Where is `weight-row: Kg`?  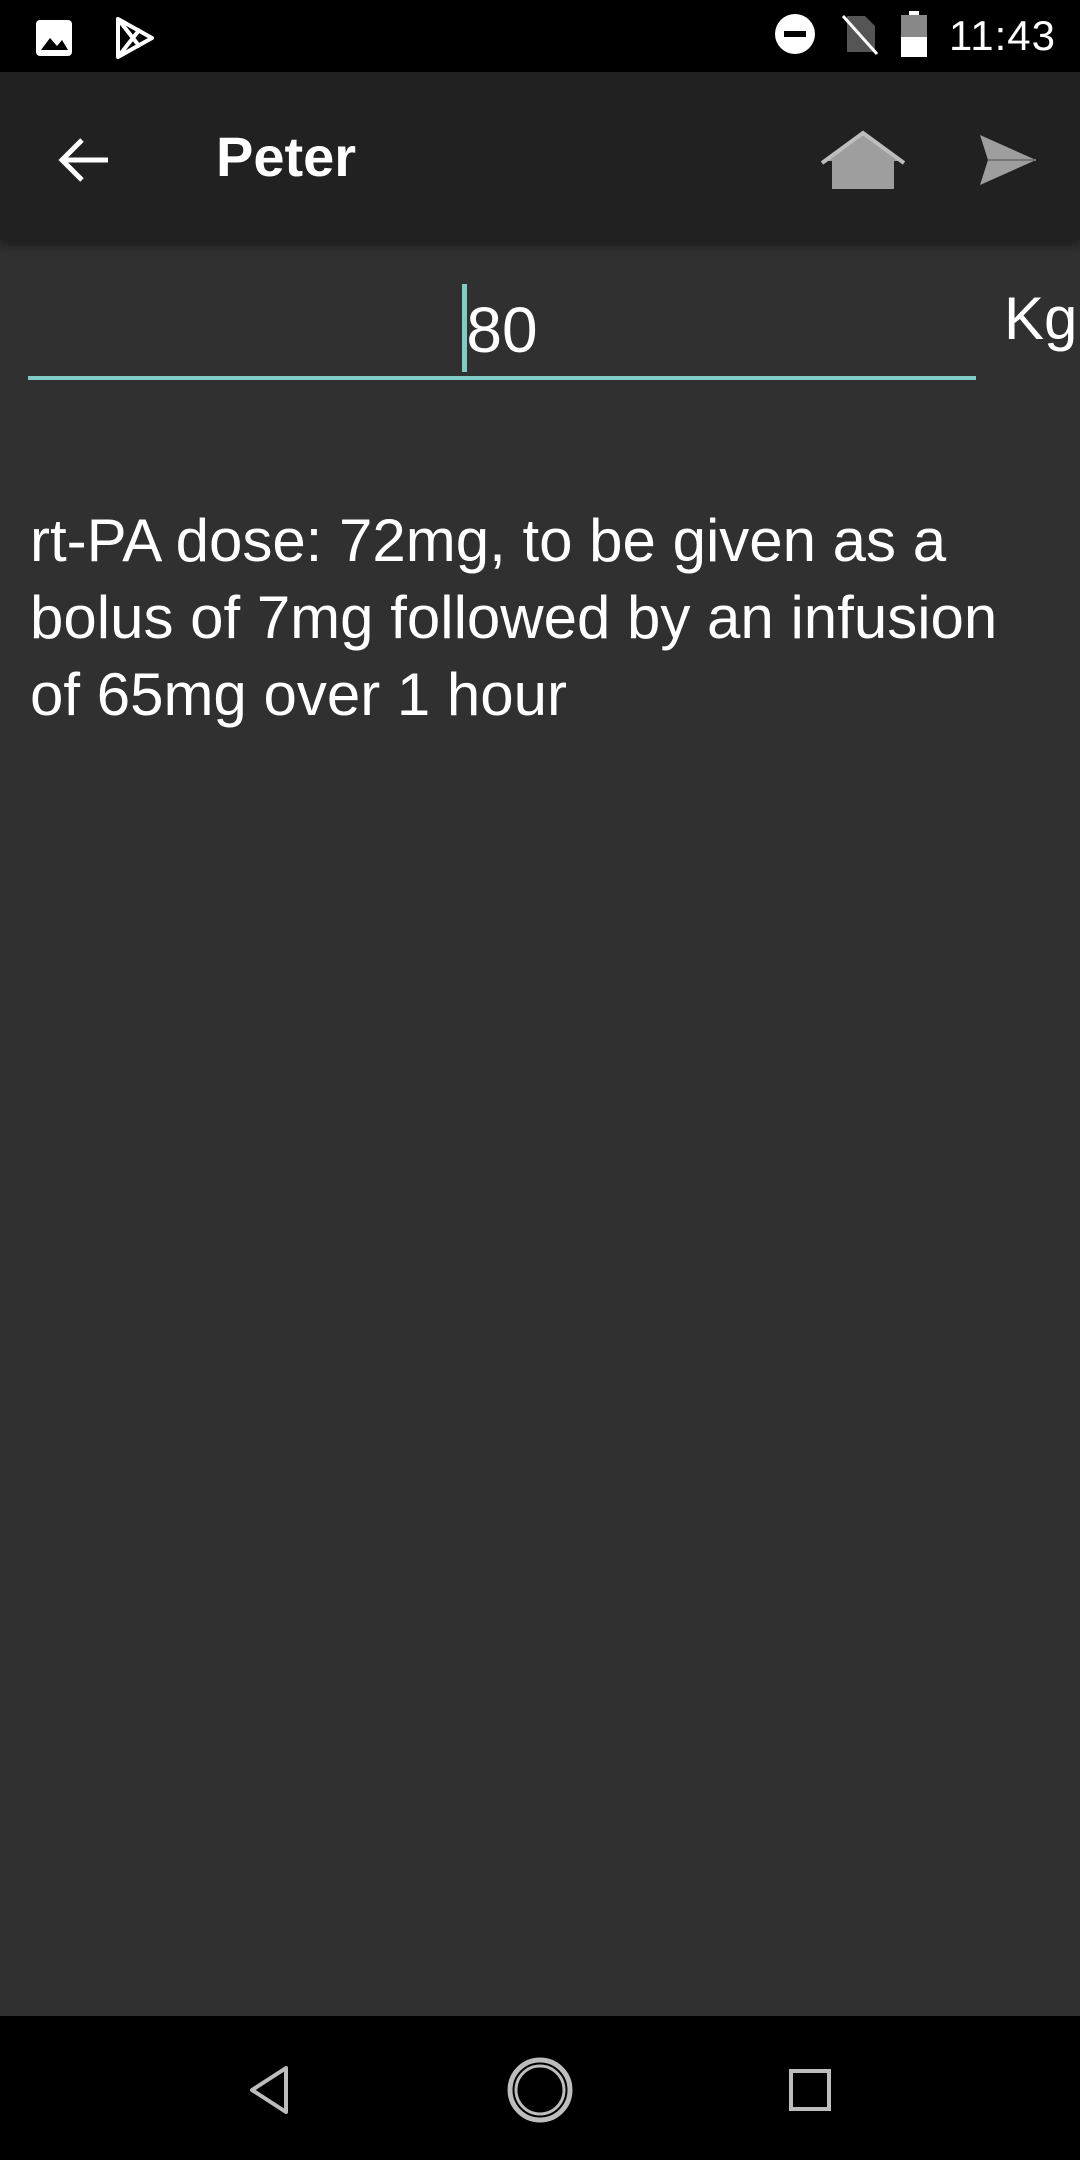
weight-row: Kg is located at coordinates (554, 330).